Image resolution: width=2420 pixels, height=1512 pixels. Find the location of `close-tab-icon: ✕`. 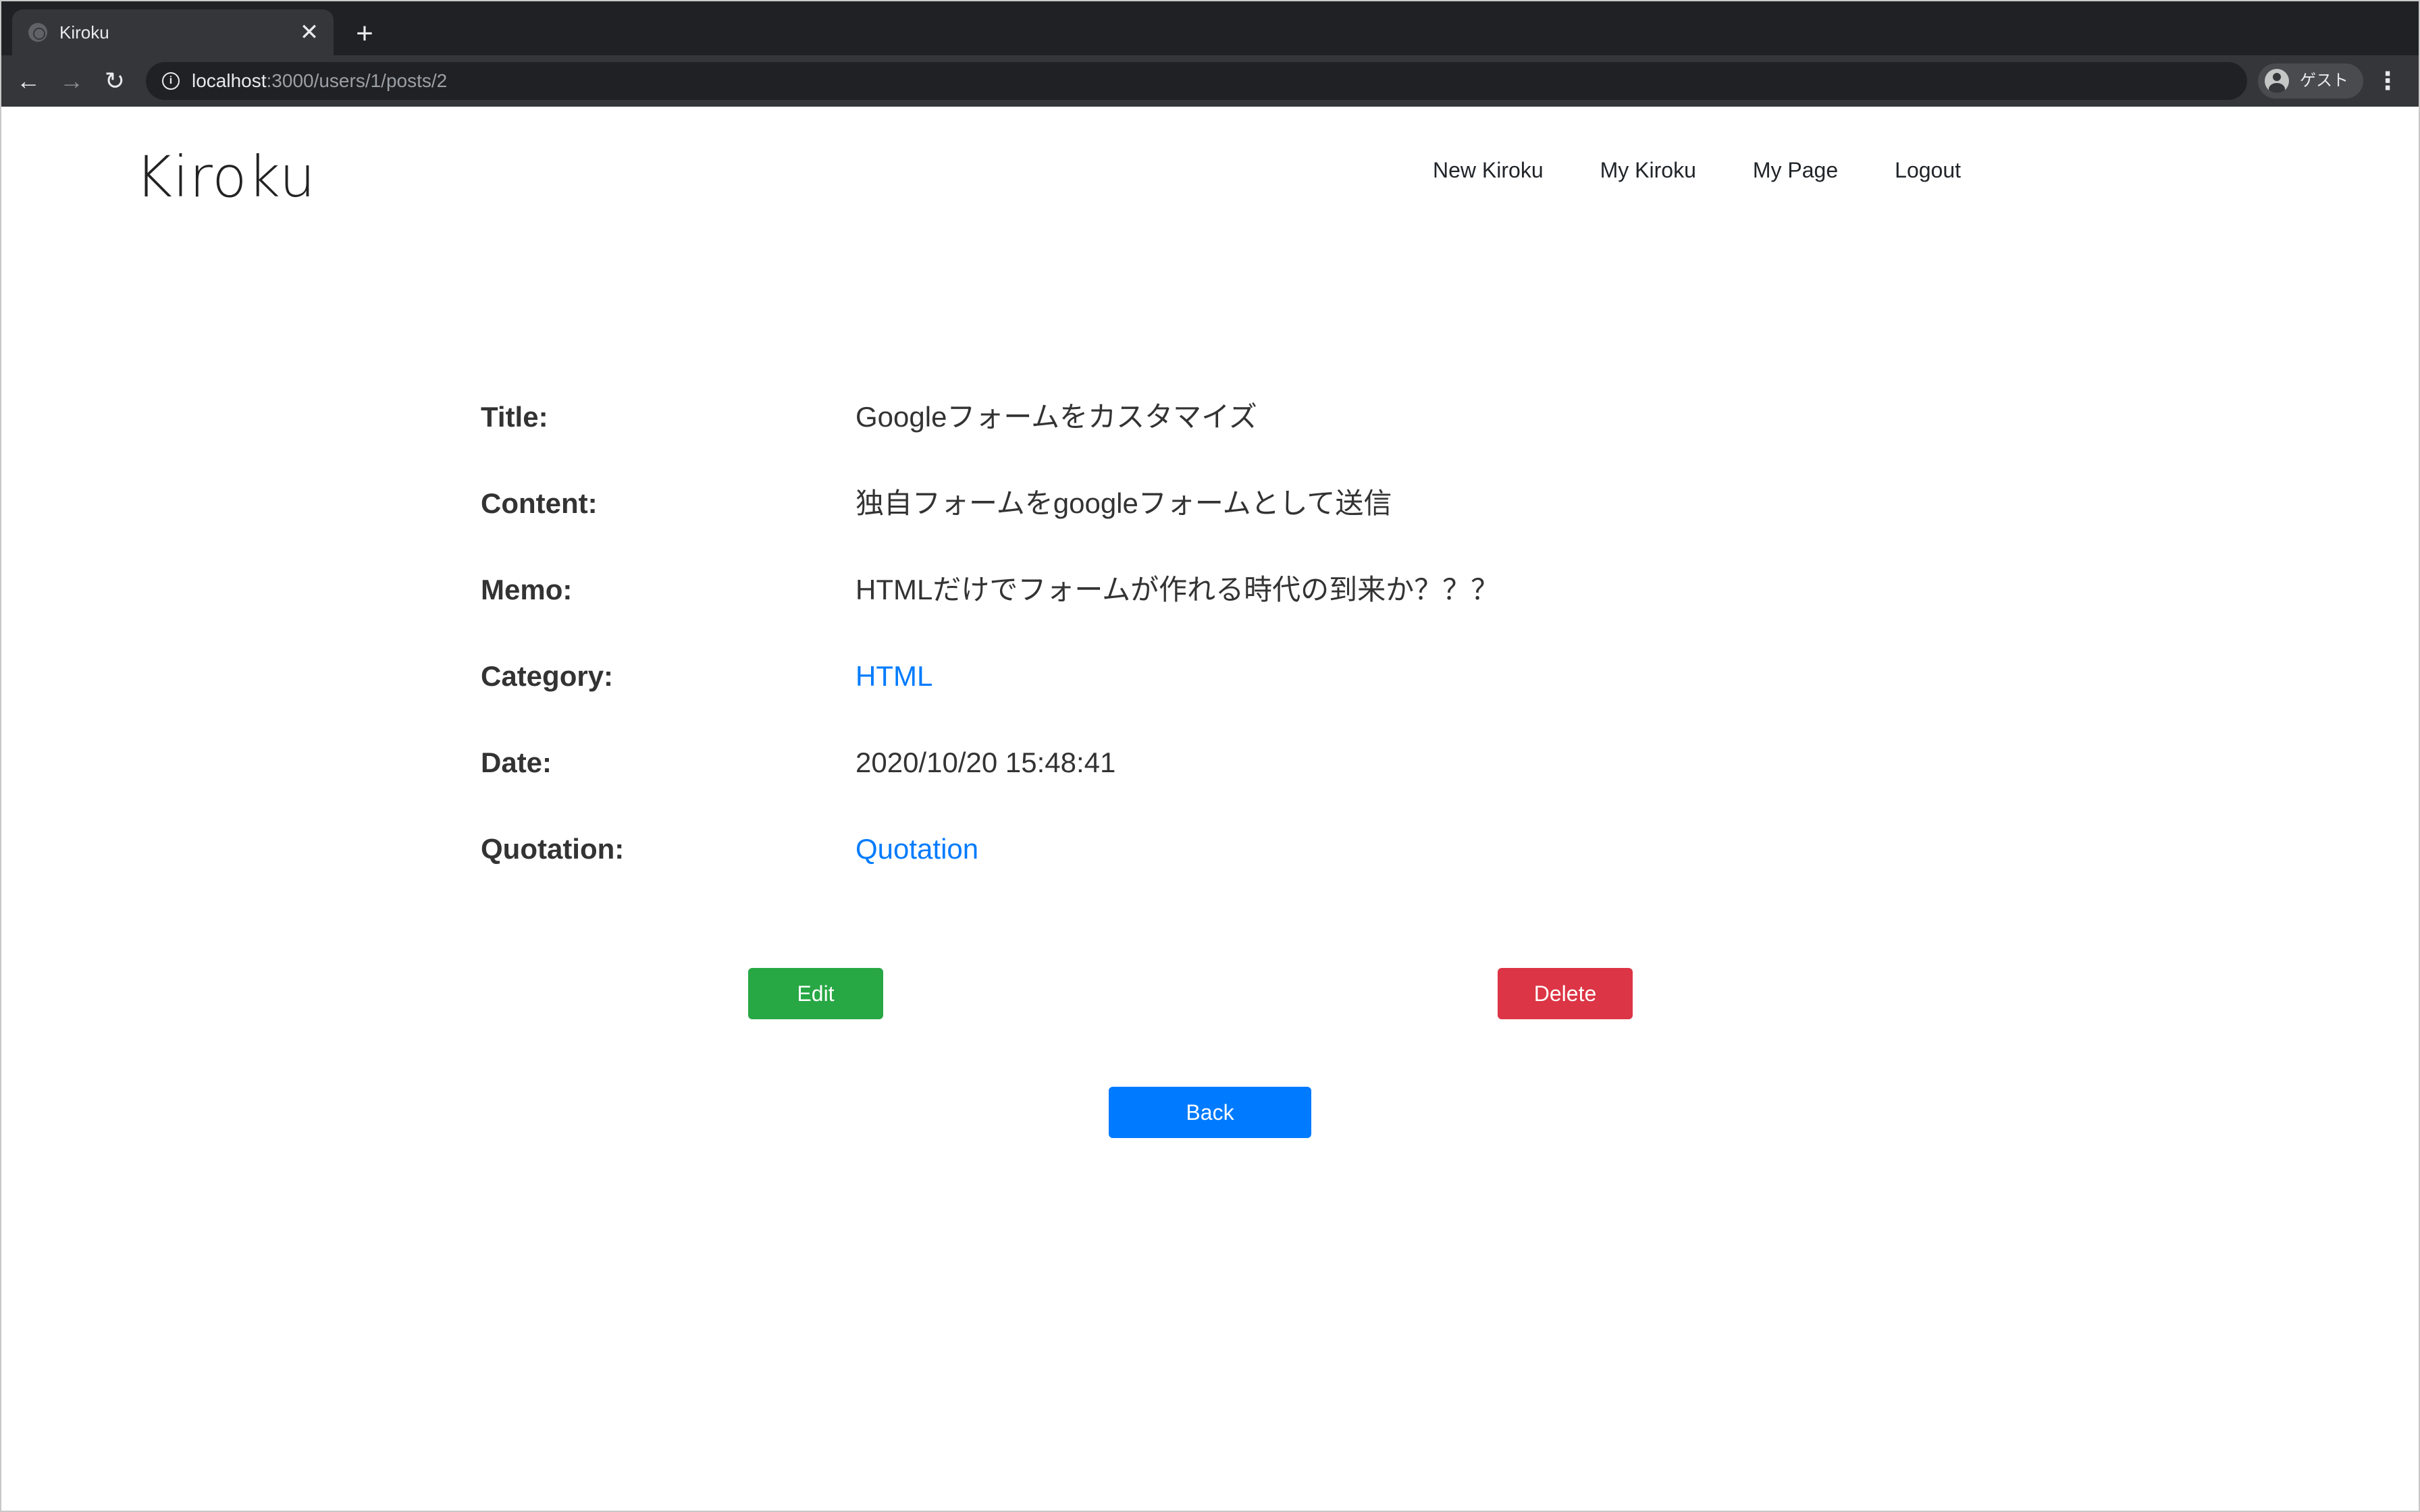

close-tab-icon: ✕ is located at coordinates (309, 32).